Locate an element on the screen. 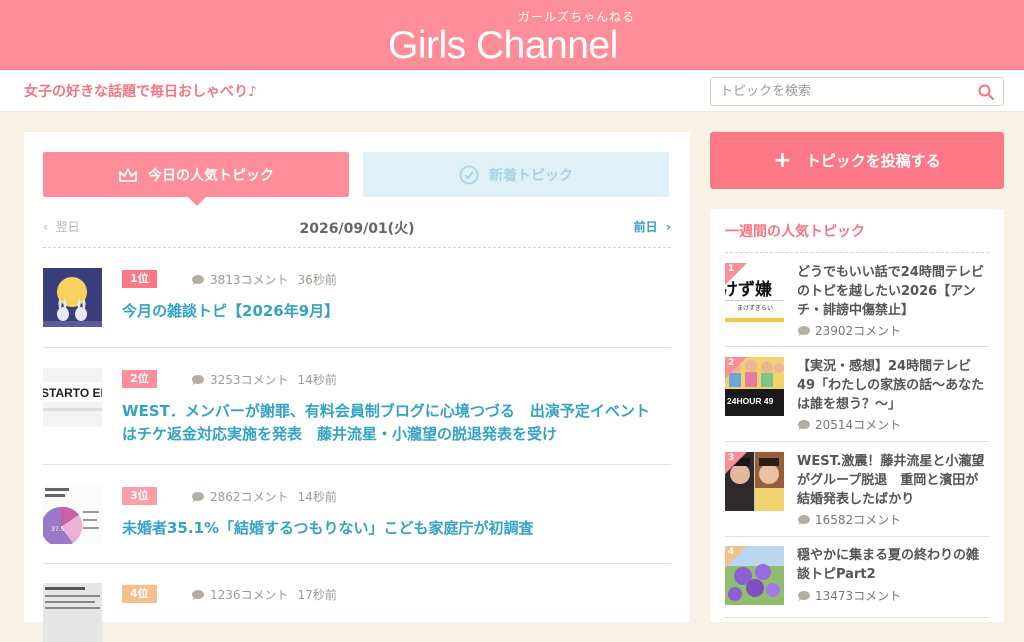 This screenshot has height=642, width=1024. search-box is located at coordinates (857, 91).